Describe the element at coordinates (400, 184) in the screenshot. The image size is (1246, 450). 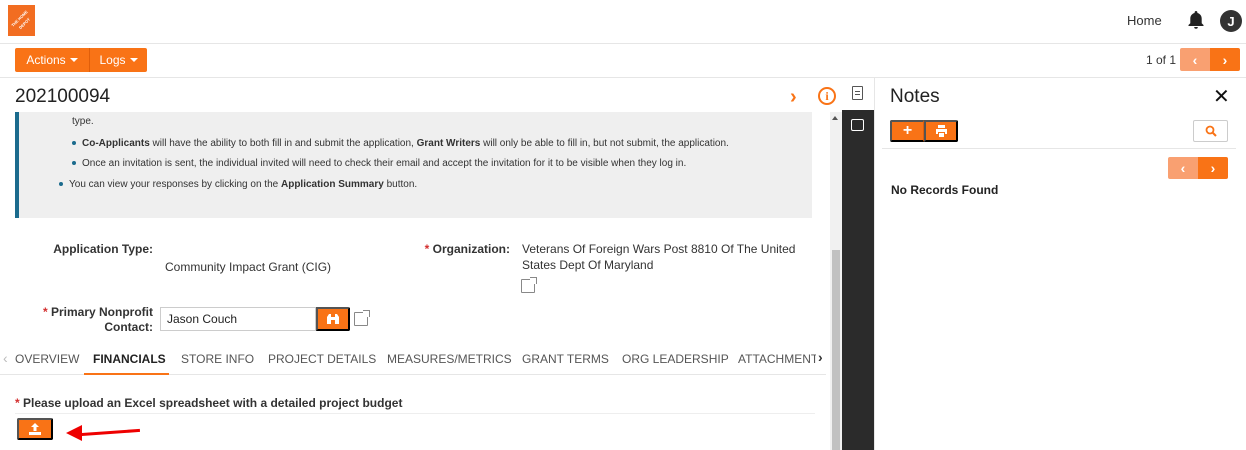
I see `text-span: button.` at that location.